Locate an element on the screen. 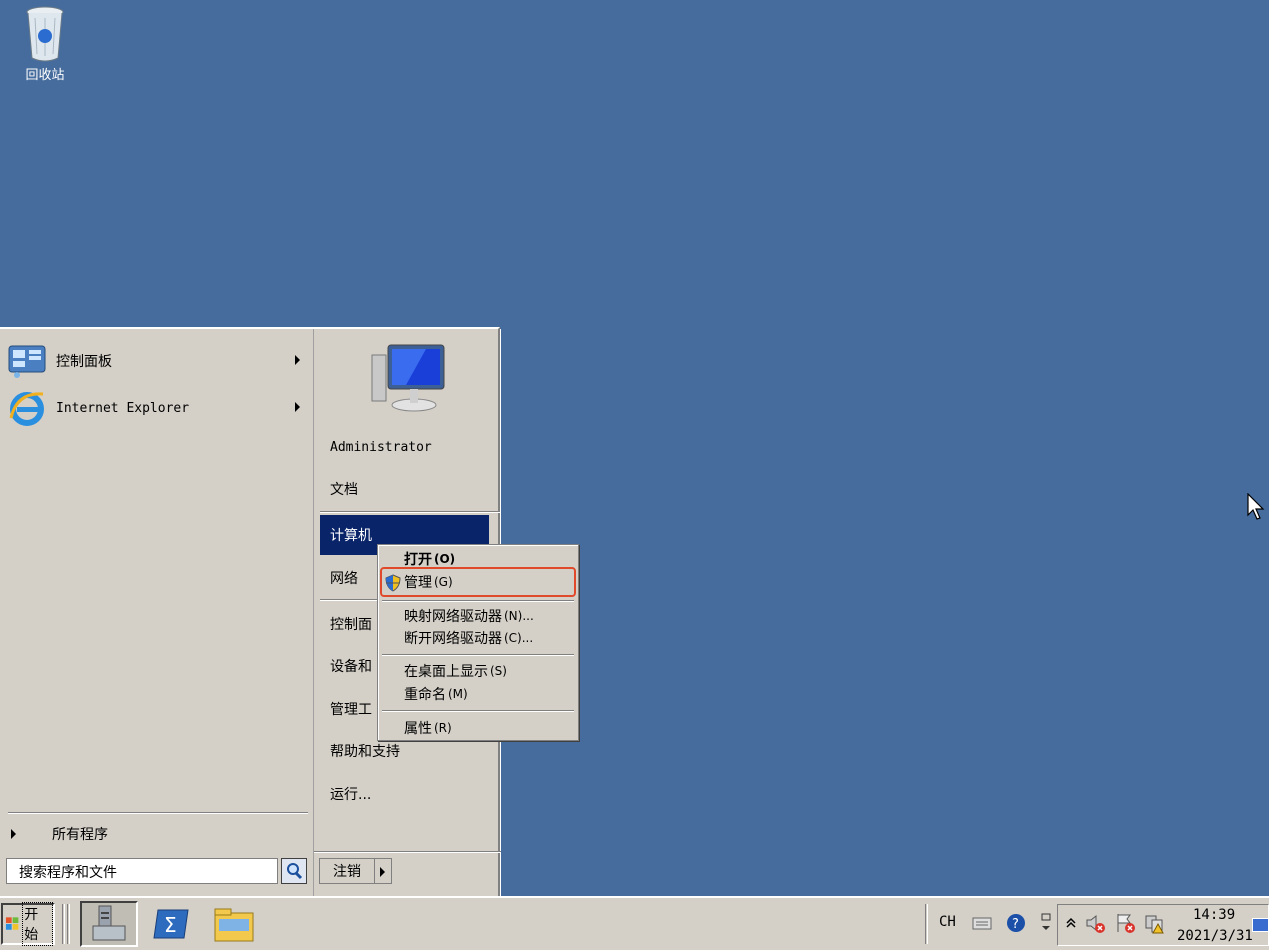 The height and width of the screenshot is (950, 1269). shutdown-options-button is located at coordinates (383, 871).